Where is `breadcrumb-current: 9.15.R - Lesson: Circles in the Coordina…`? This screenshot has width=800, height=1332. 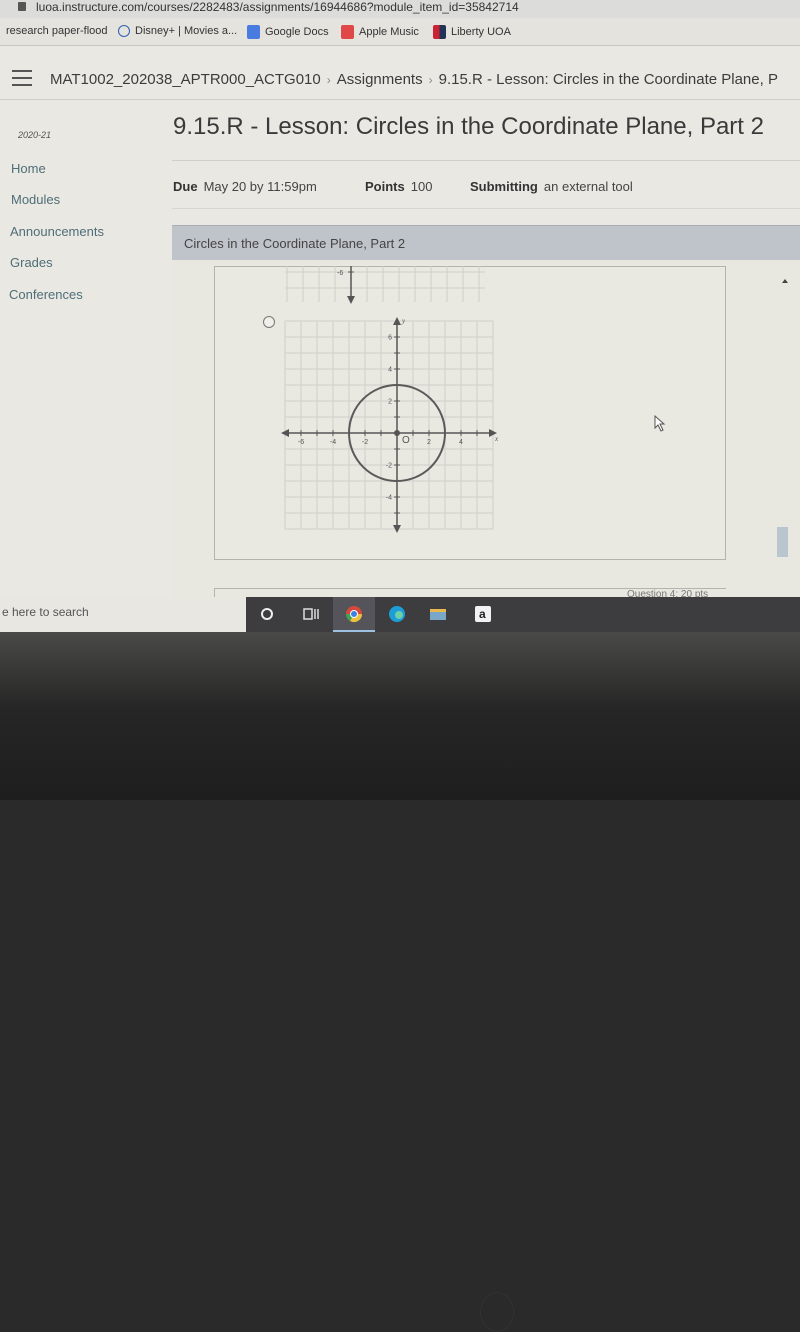 breadcrumb-current: 9.15.R - Lesson: Circles in the Coordina… is located at coordinates (608, 79).